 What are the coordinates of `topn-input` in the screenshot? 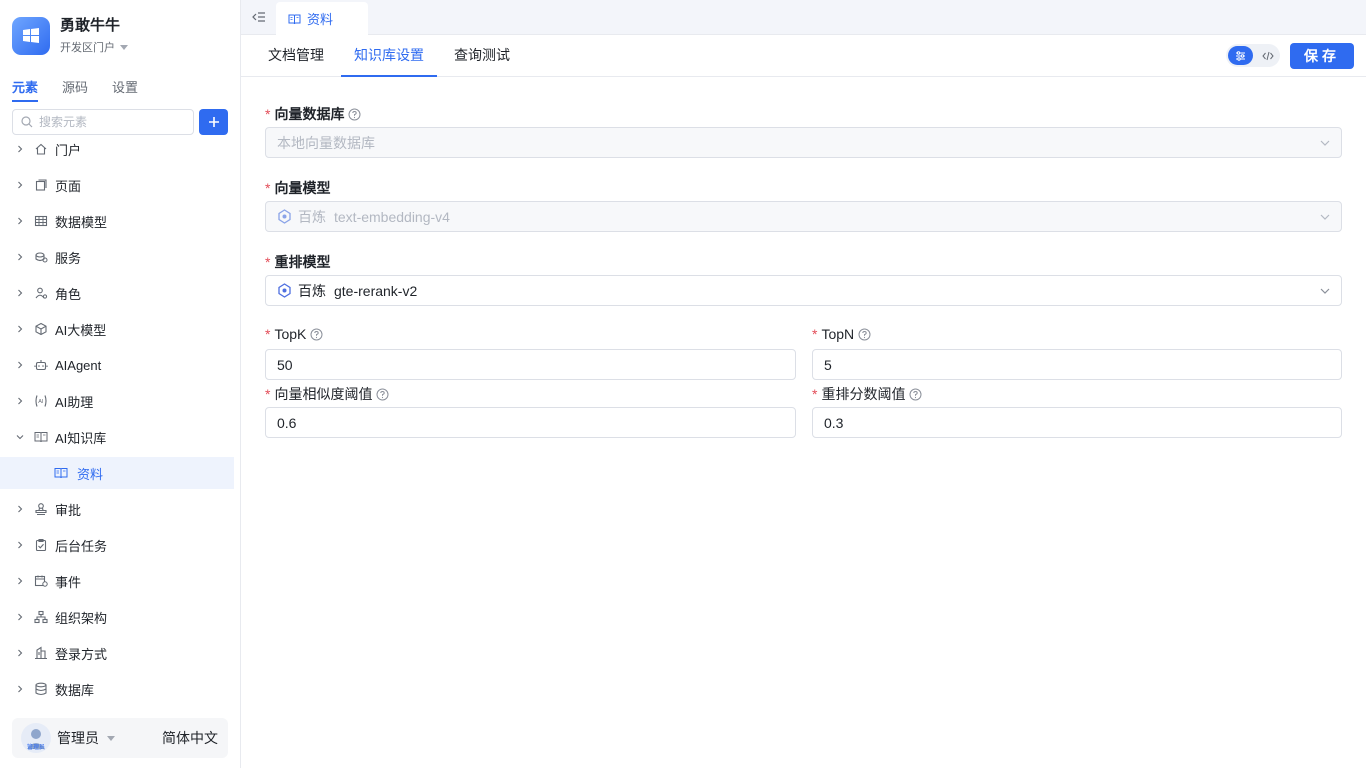 It's located at (1077, 364).